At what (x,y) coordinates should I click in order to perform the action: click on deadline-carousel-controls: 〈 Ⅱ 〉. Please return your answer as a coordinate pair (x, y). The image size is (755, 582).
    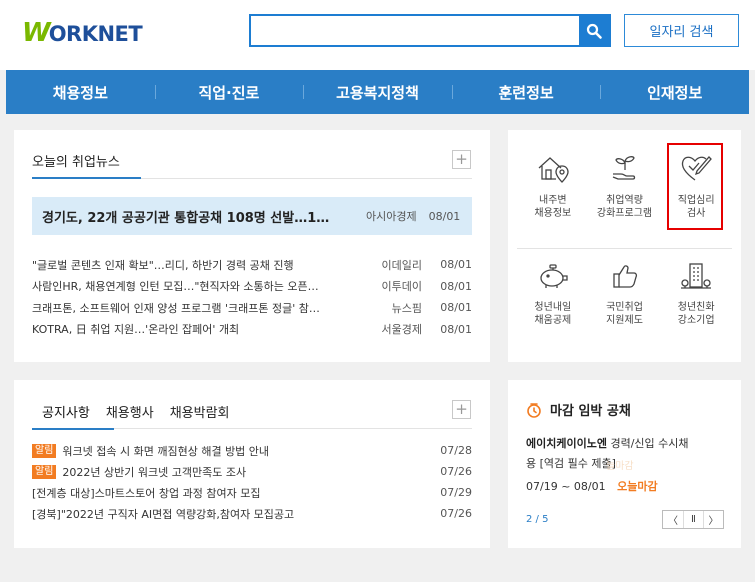
    Looking at the image, I should click on (693, 519).